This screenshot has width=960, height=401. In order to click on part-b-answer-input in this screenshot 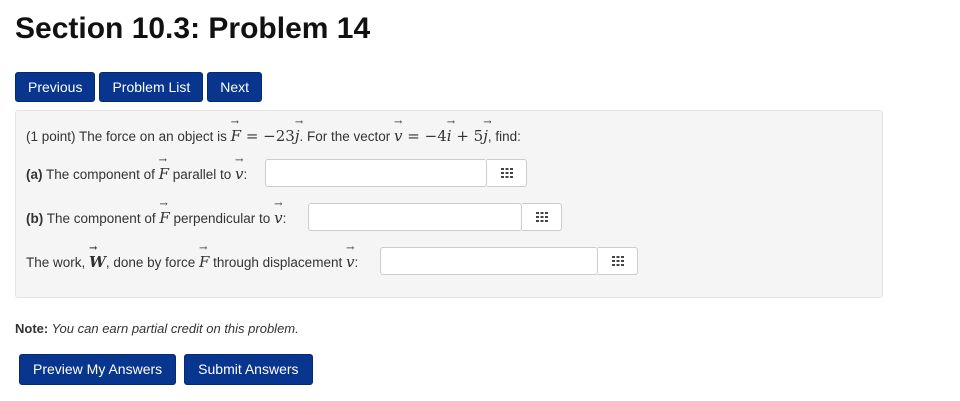, I will do `click(415, 217)`.